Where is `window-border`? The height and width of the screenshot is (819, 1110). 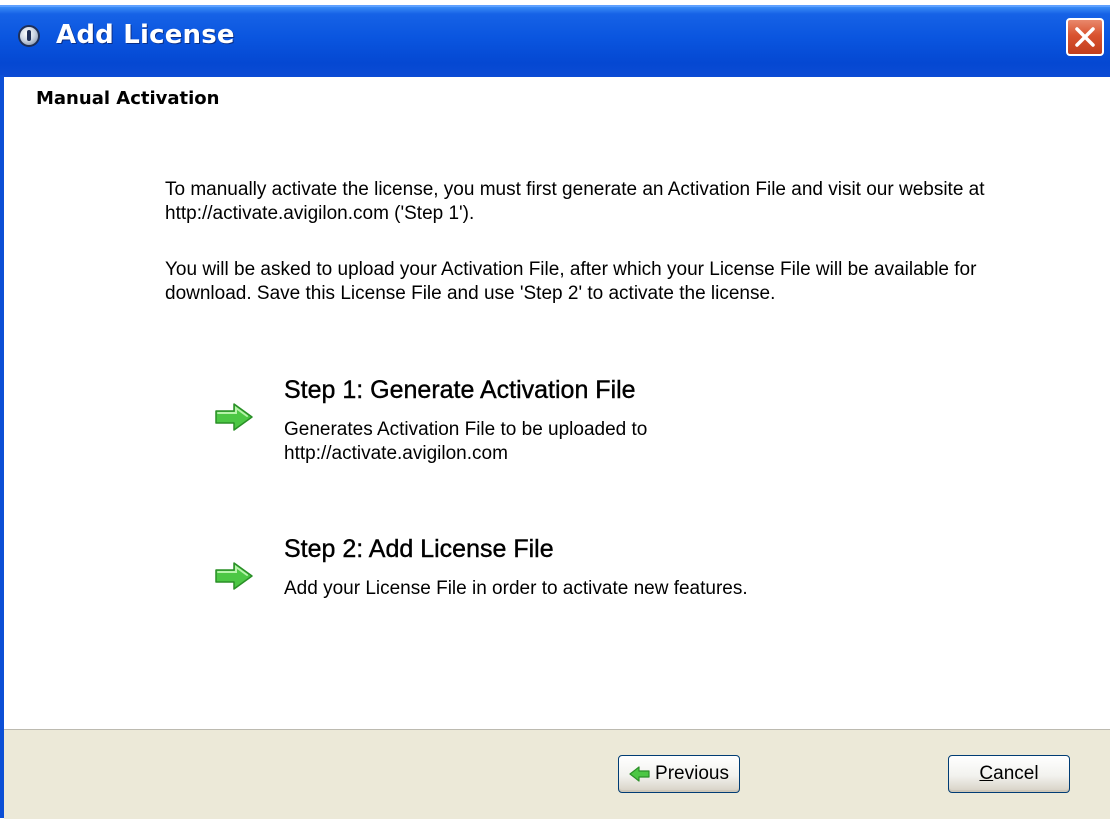 window-border is located at coordinates (2, 446).